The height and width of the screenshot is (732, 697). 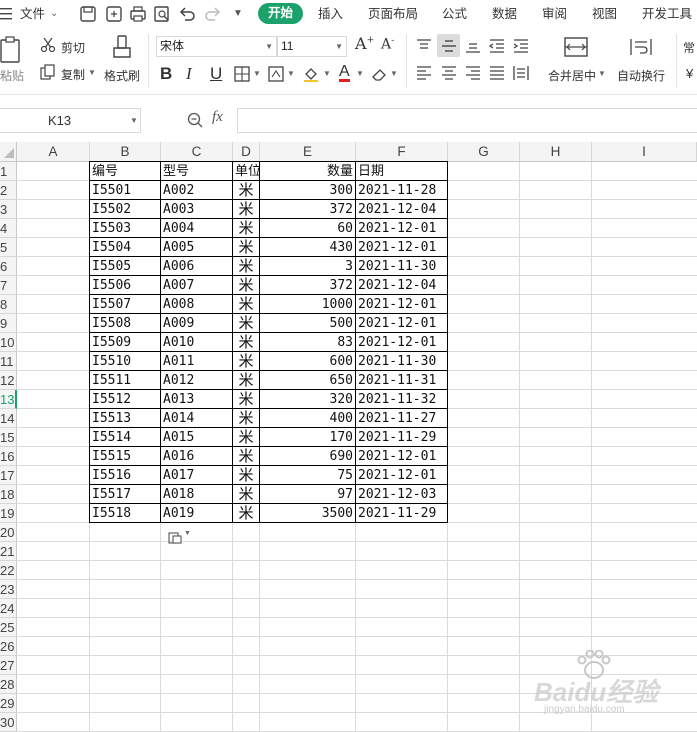 I want to click on tab-home: 开始, so click(x=280, y=13).